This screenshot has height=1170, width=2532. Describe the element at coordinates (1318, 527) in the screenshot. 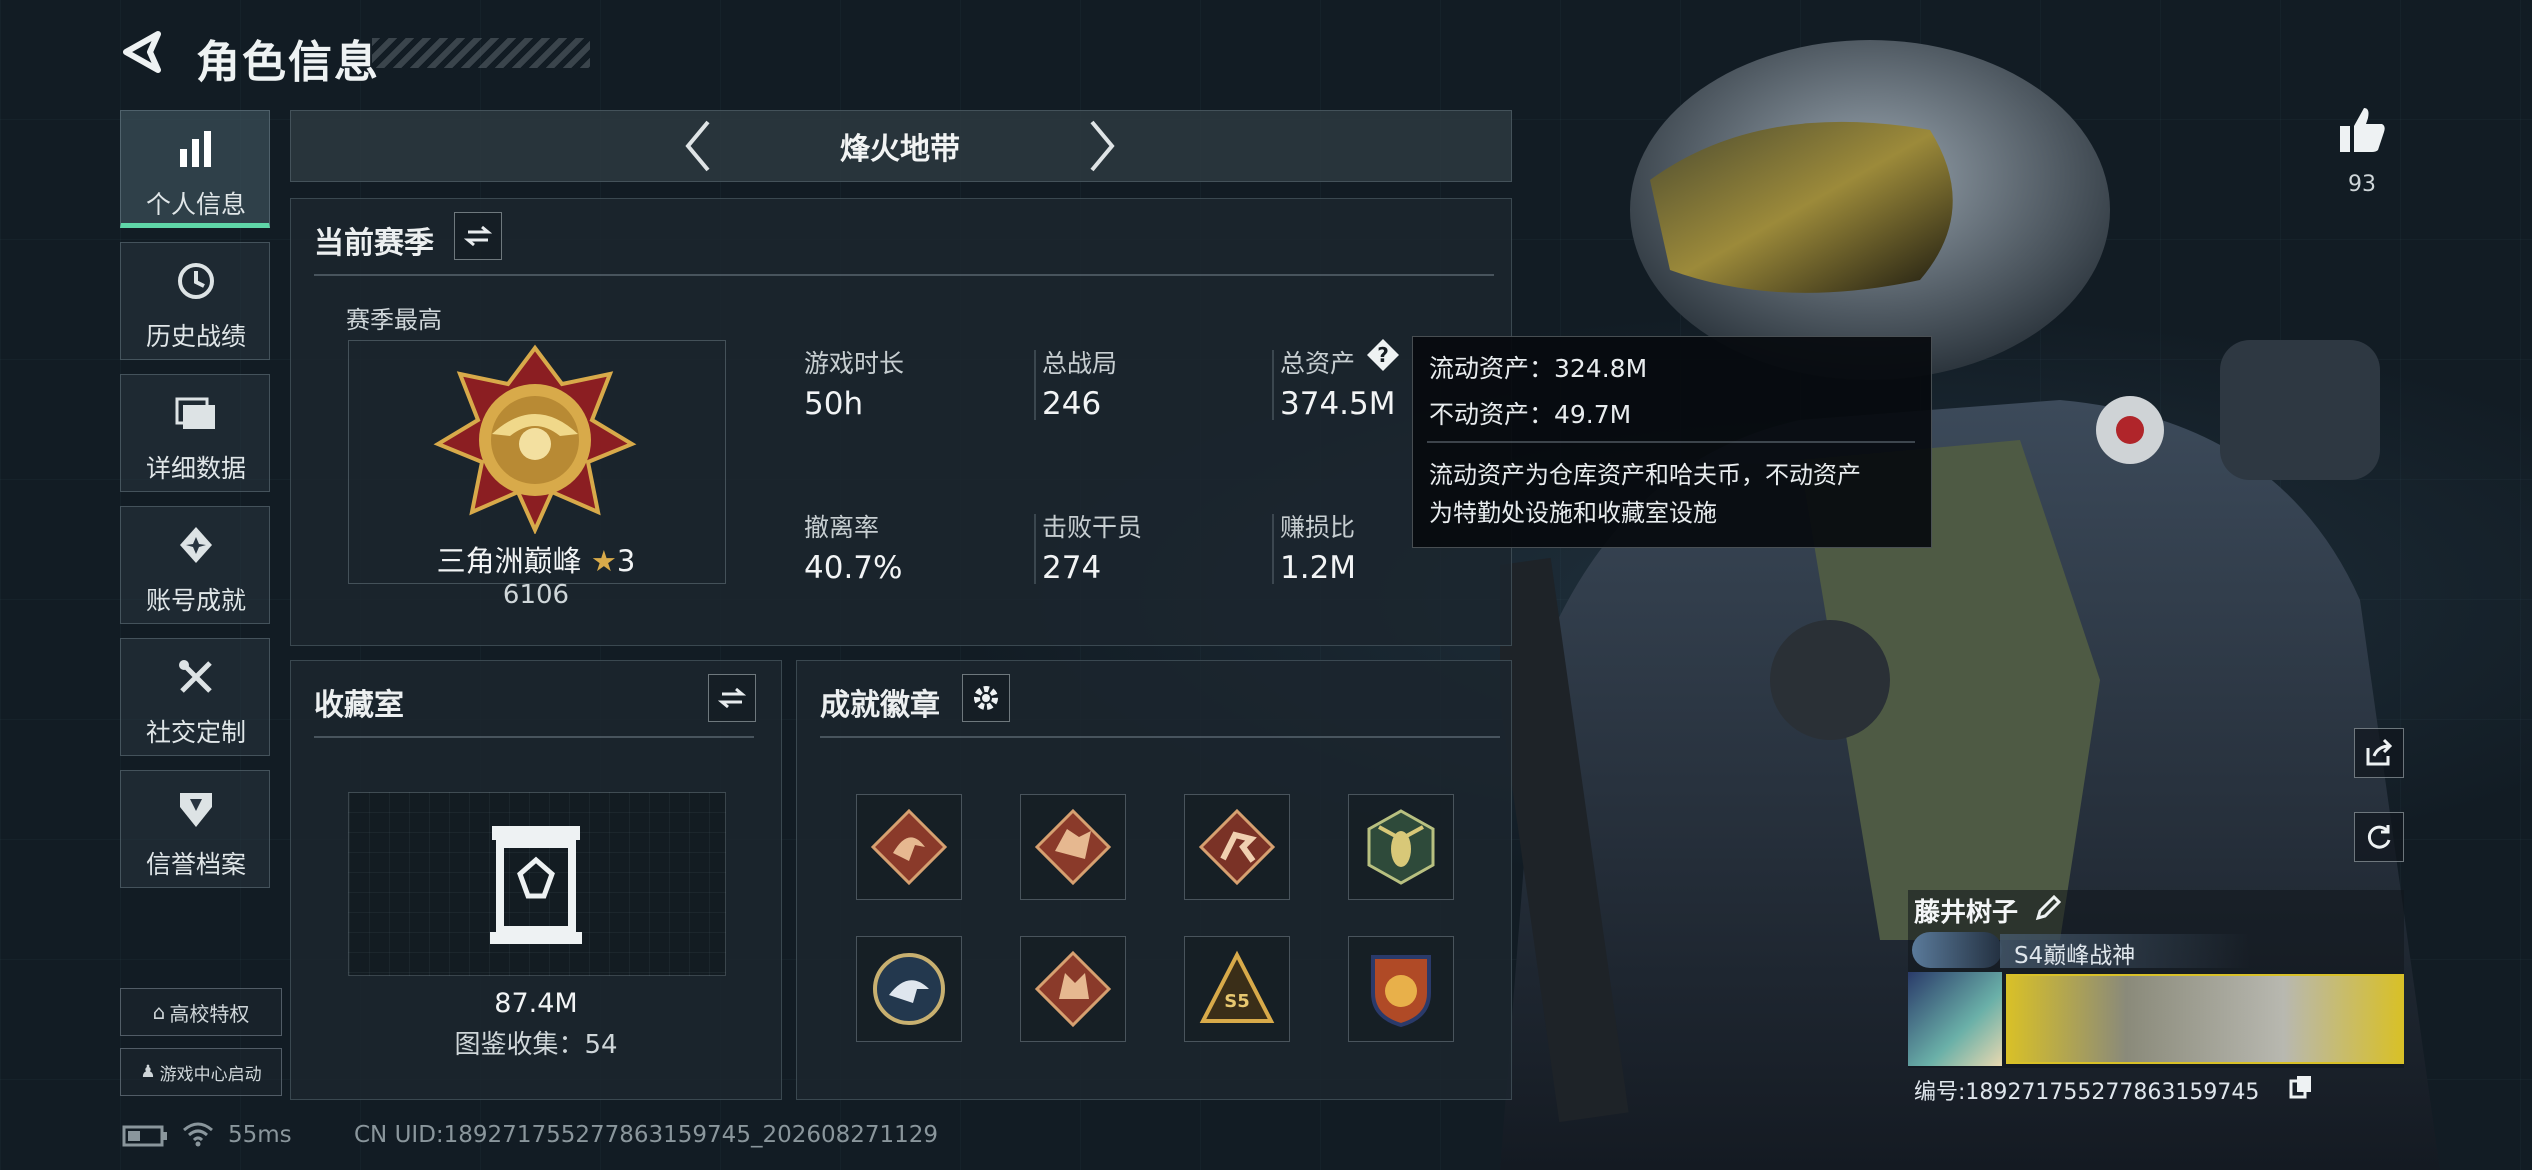

I see `stat-label: 赚损比` at that location.